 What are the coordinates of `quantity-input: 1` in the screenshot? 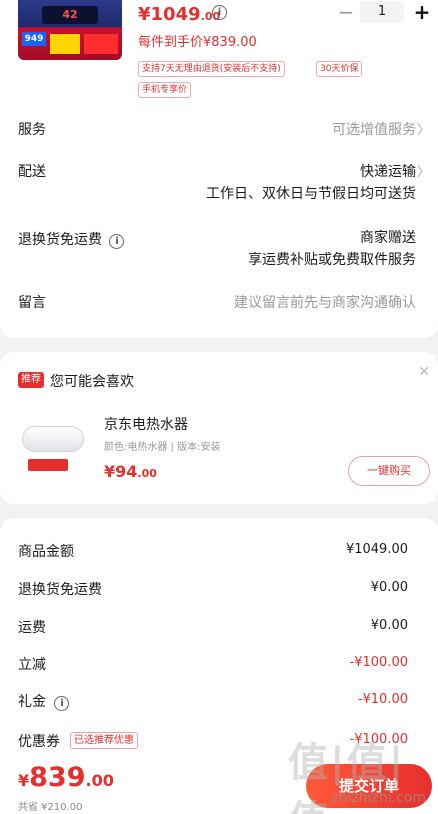 It's located at (382, 12).